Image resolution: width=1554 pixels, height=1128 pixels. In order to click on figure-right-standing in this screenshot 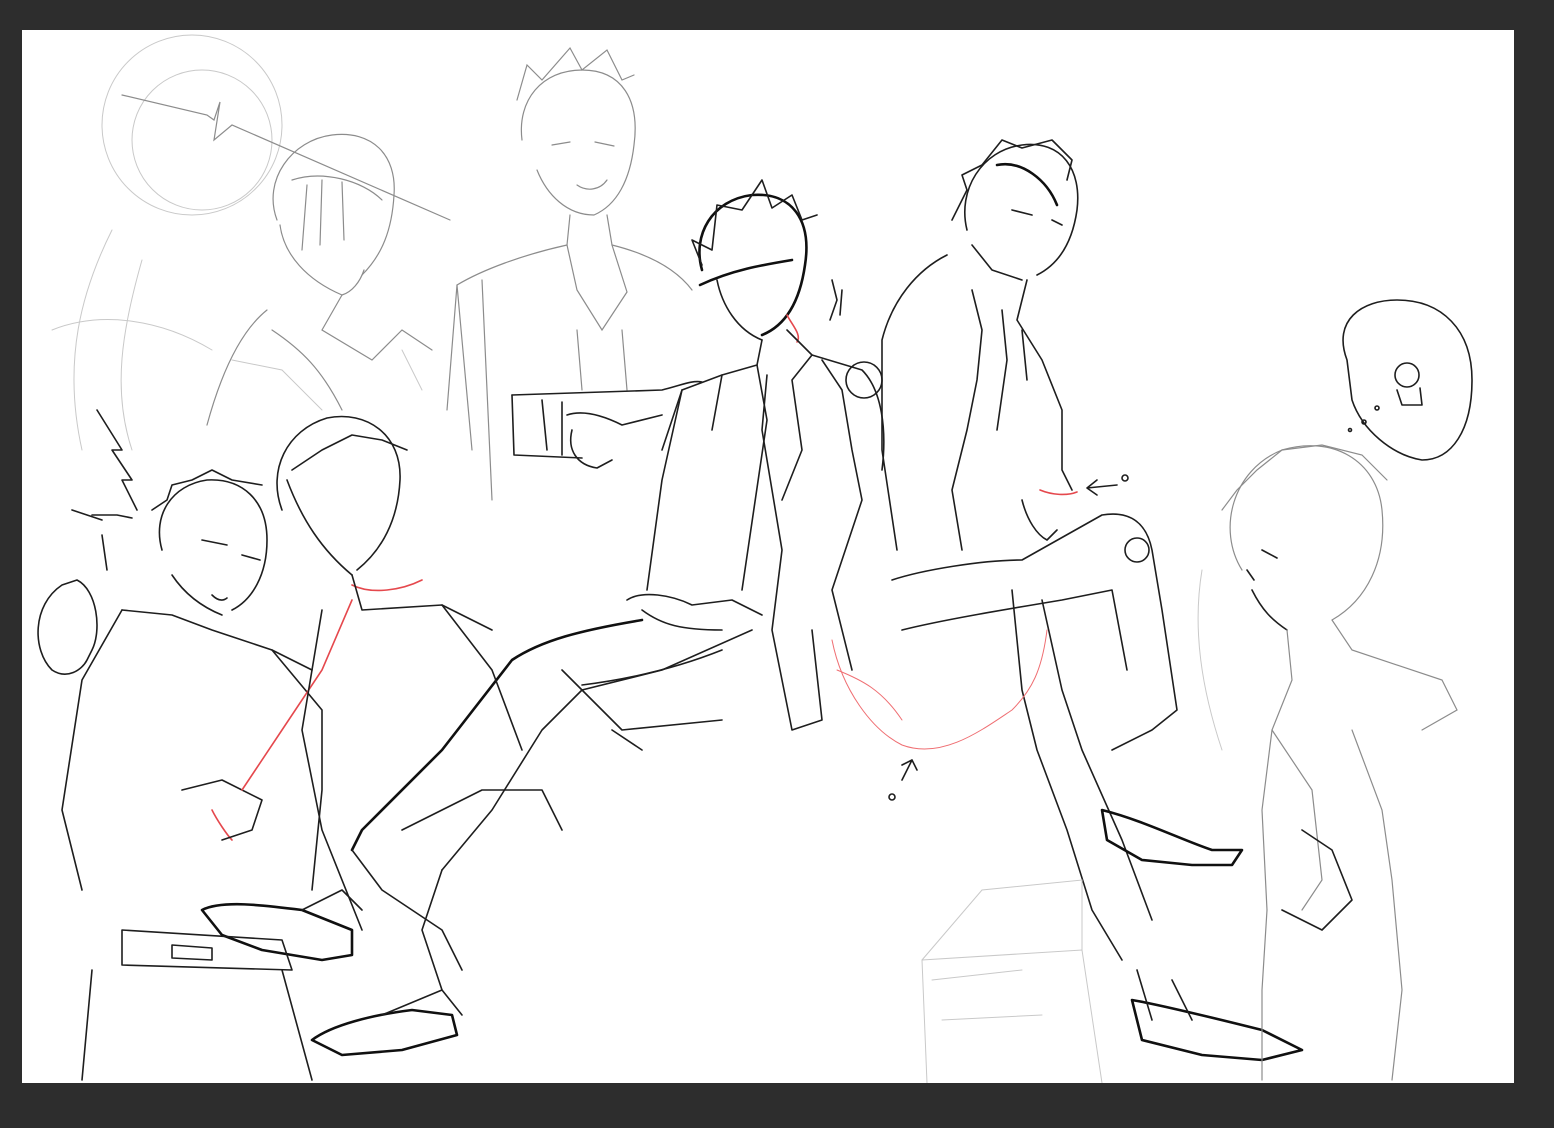, I will do `click(1335, 690)`.